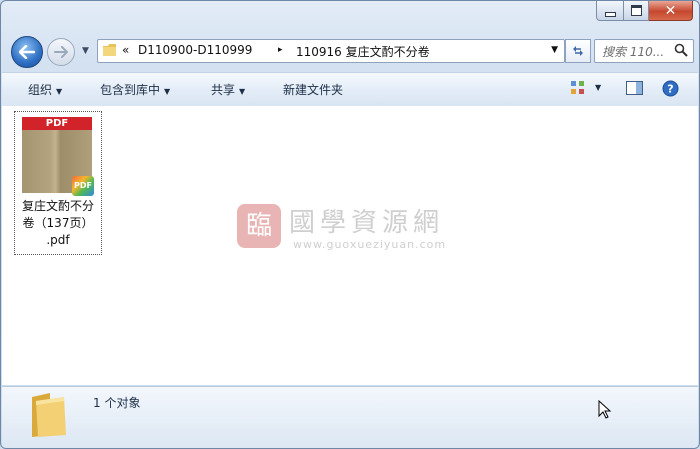 The image size is (700, 449). I want to click on item-count: 1 个对象, so click(117, 403).